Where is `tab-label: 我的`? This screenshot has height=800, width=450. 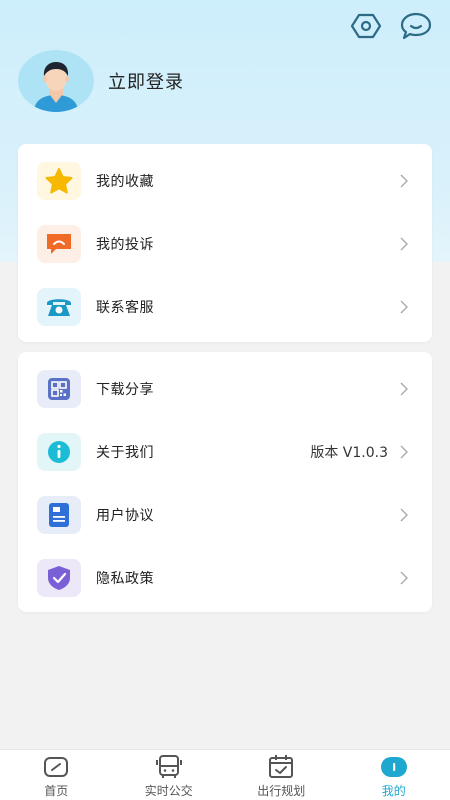
tab-label: 我的 is located at coordinates (393, 791).